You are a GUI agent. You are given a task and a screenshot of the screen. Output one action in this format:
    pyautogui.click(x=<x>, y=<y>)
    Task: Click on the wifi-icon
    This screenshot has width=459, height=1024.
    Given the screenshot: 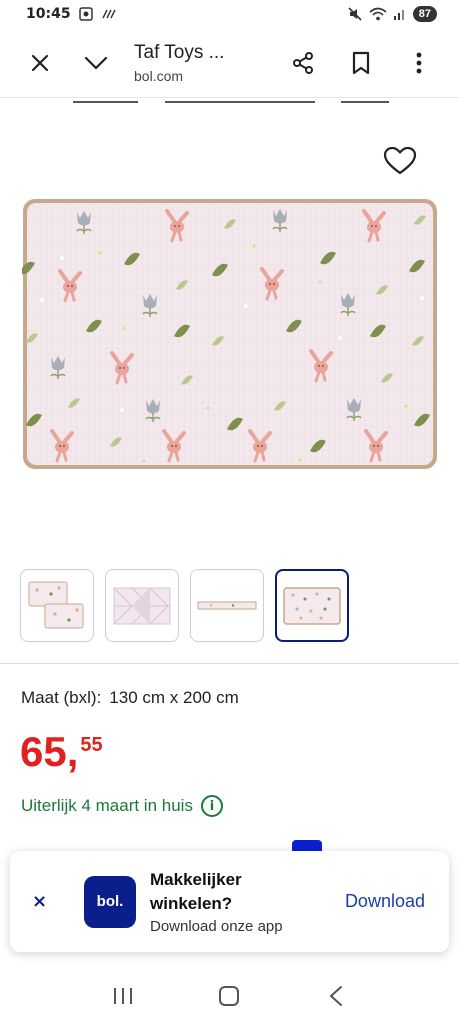 What is the action you would take?
    pyautogui.click(x=378, y=14)
    